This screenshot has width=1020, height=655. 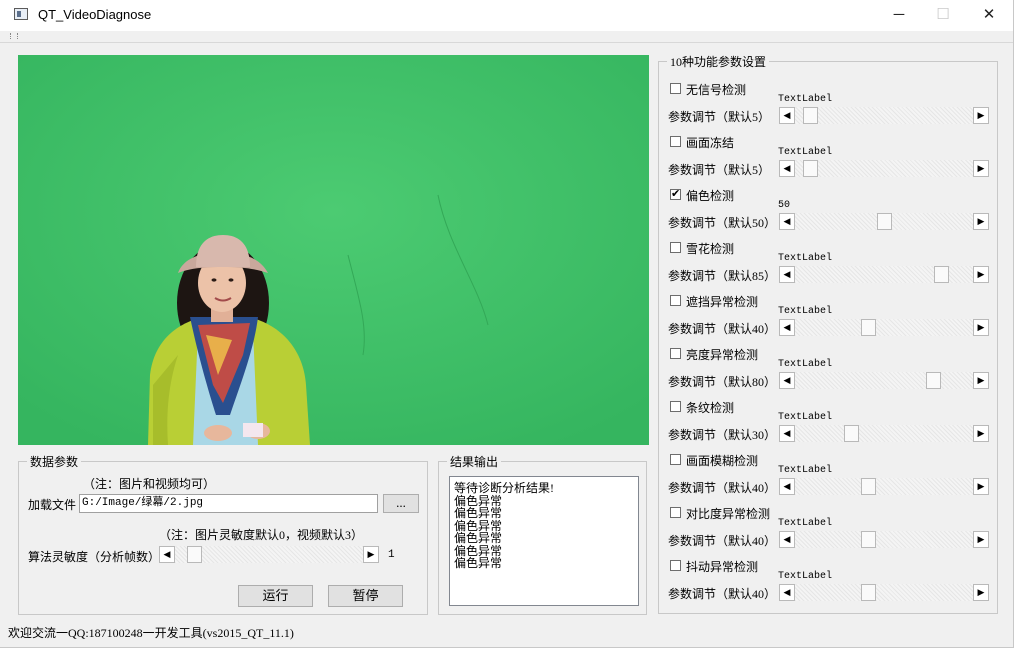 I want to click on title-bar: QT_VideoDiagnose ─ ☐ ✕, so click(x=506, y=15).